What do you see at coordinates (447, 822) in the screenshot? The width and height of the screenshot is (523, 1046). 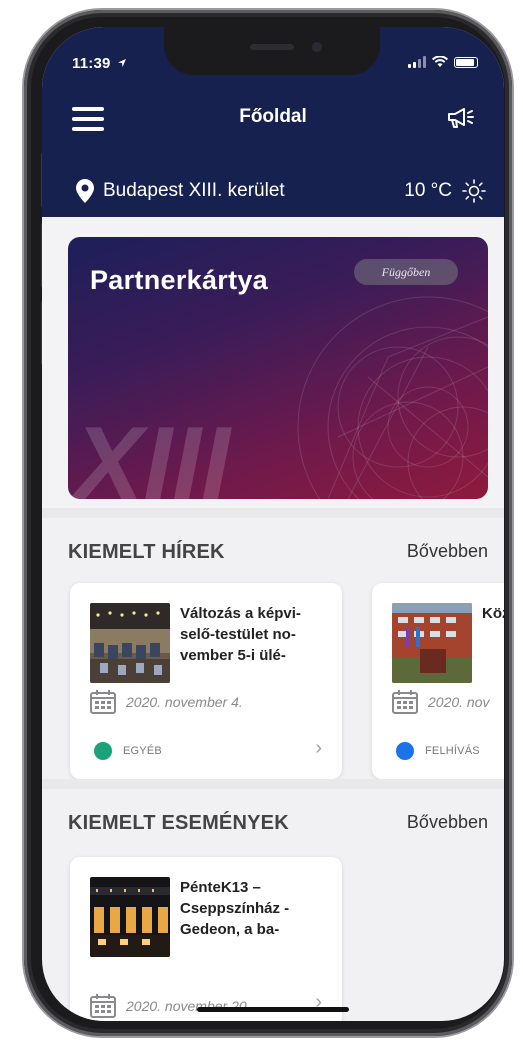 I see `events-more-link: Bővebben` at bounding box center [447, 822].